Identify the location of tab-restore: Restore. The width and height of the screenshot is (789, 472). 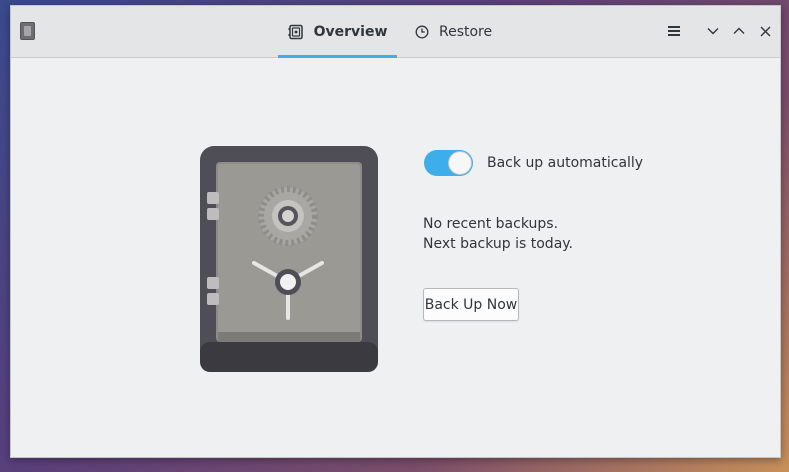
(456, 32).